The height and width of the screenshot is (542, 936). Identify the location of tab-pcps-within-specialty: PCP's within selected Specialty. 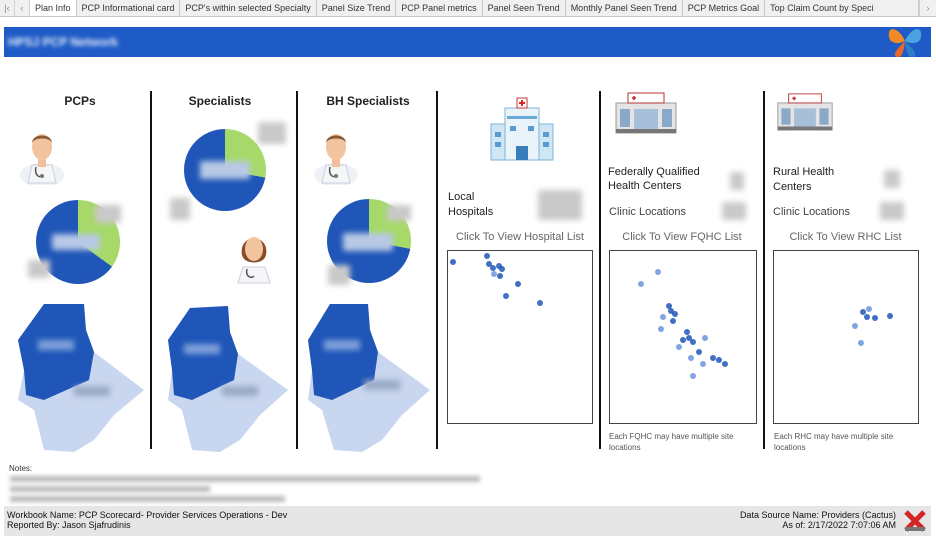
(248, 8).